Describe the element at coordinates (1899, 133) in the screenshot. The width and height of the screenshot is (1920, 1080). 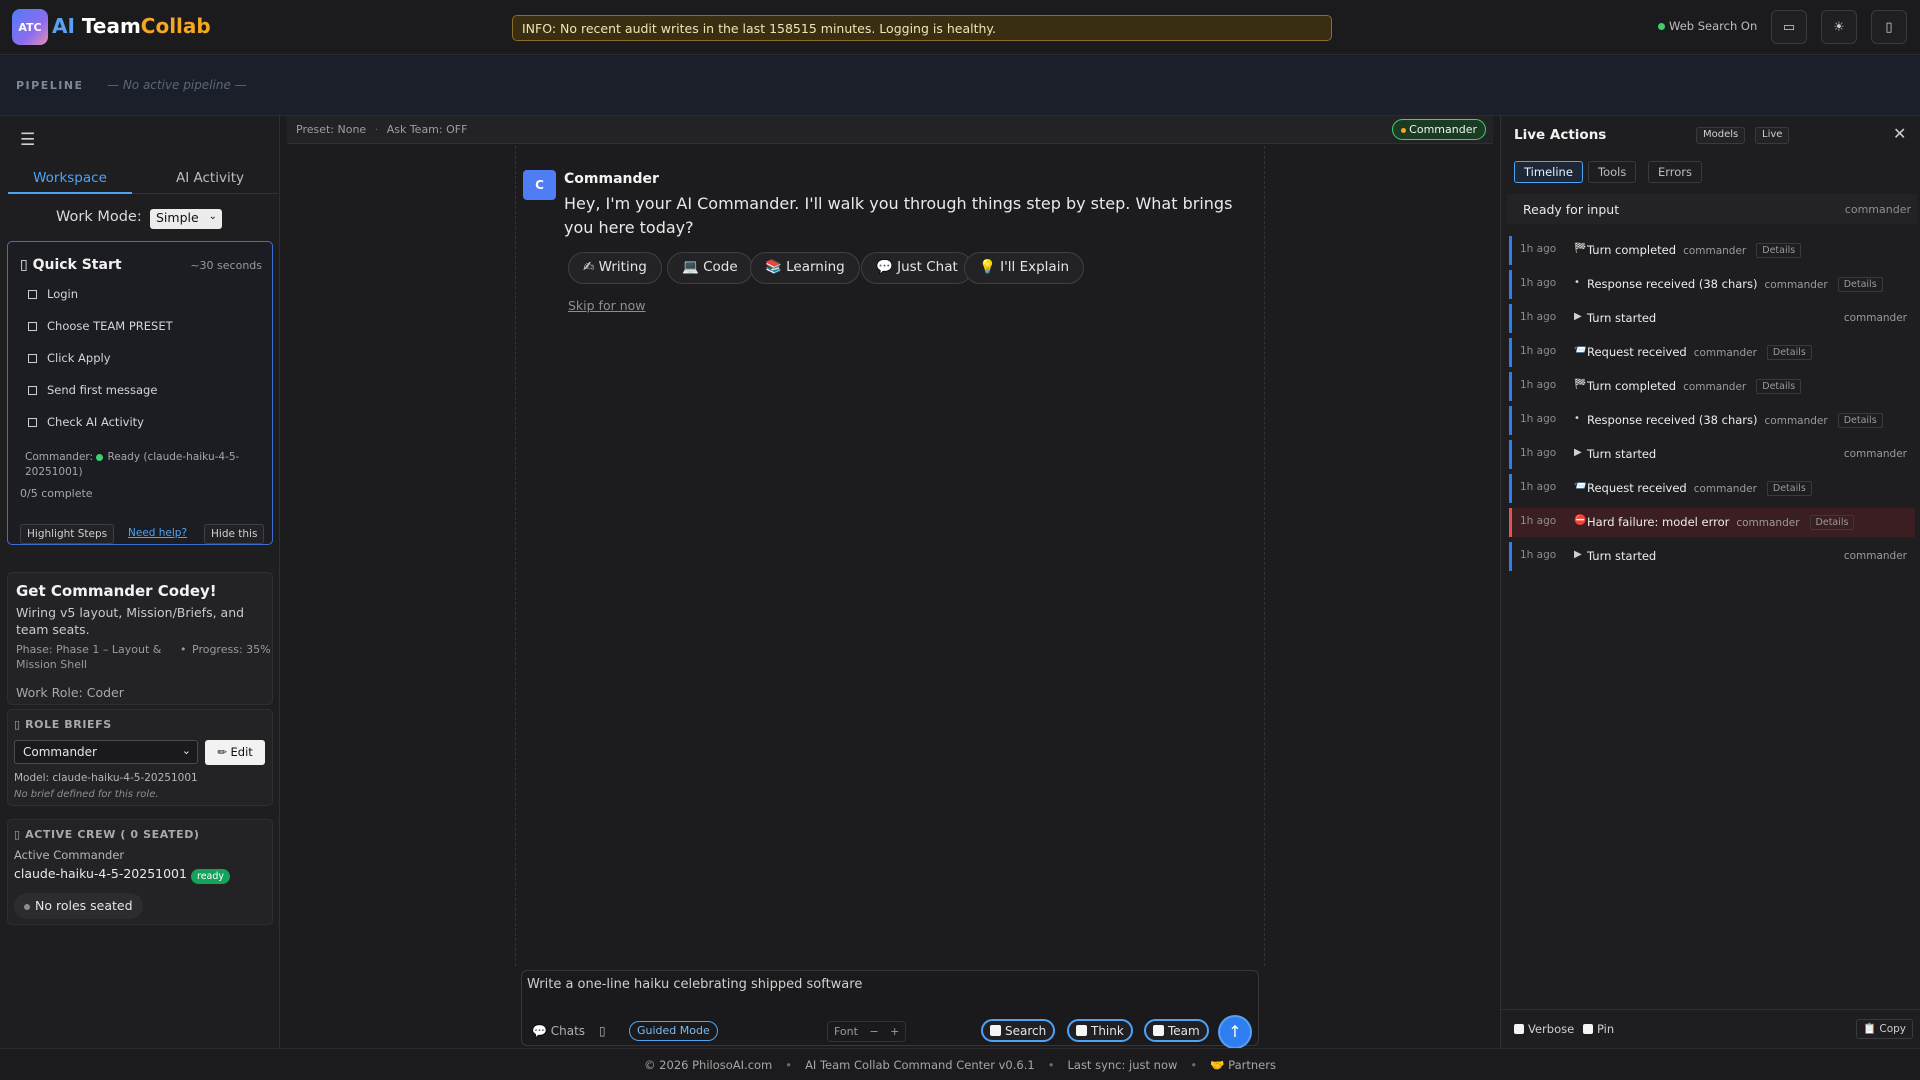
I see `close-icon: ✕` at that location.